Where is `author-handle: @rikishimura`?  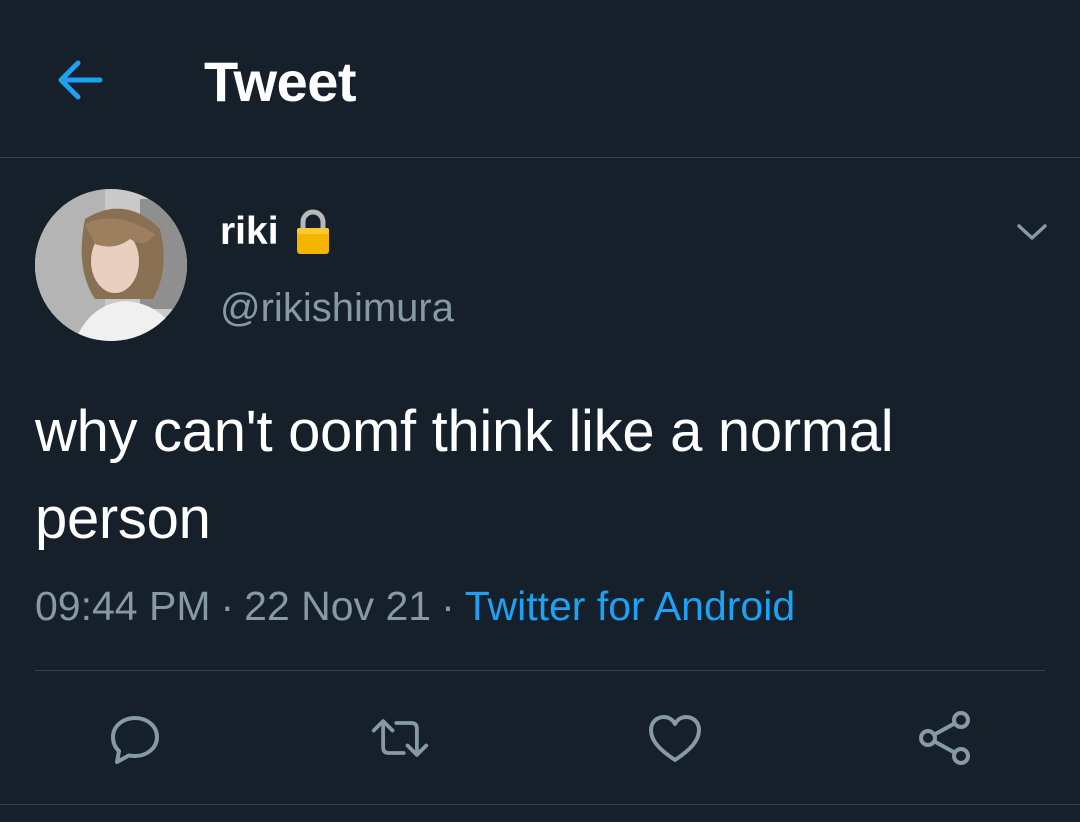 author-handle: @rikishimura is located at coordinates (337, 308).